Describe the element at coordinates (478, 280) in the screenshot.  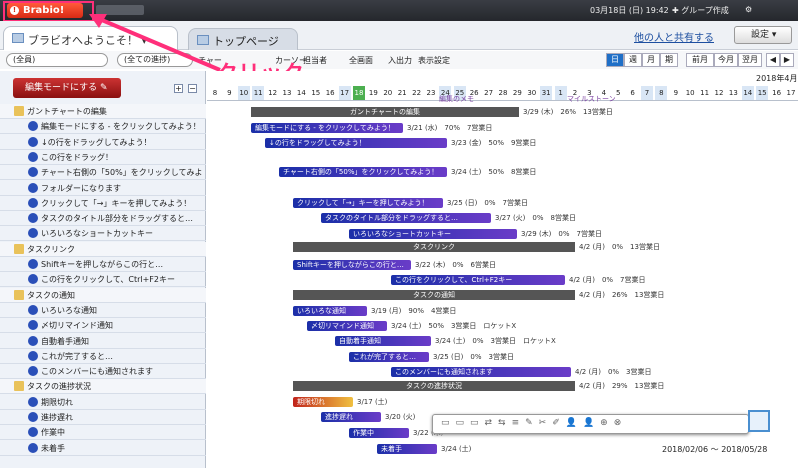
I see `task-bar: この行をクリックして、Ctrl+F2キー` at that location.